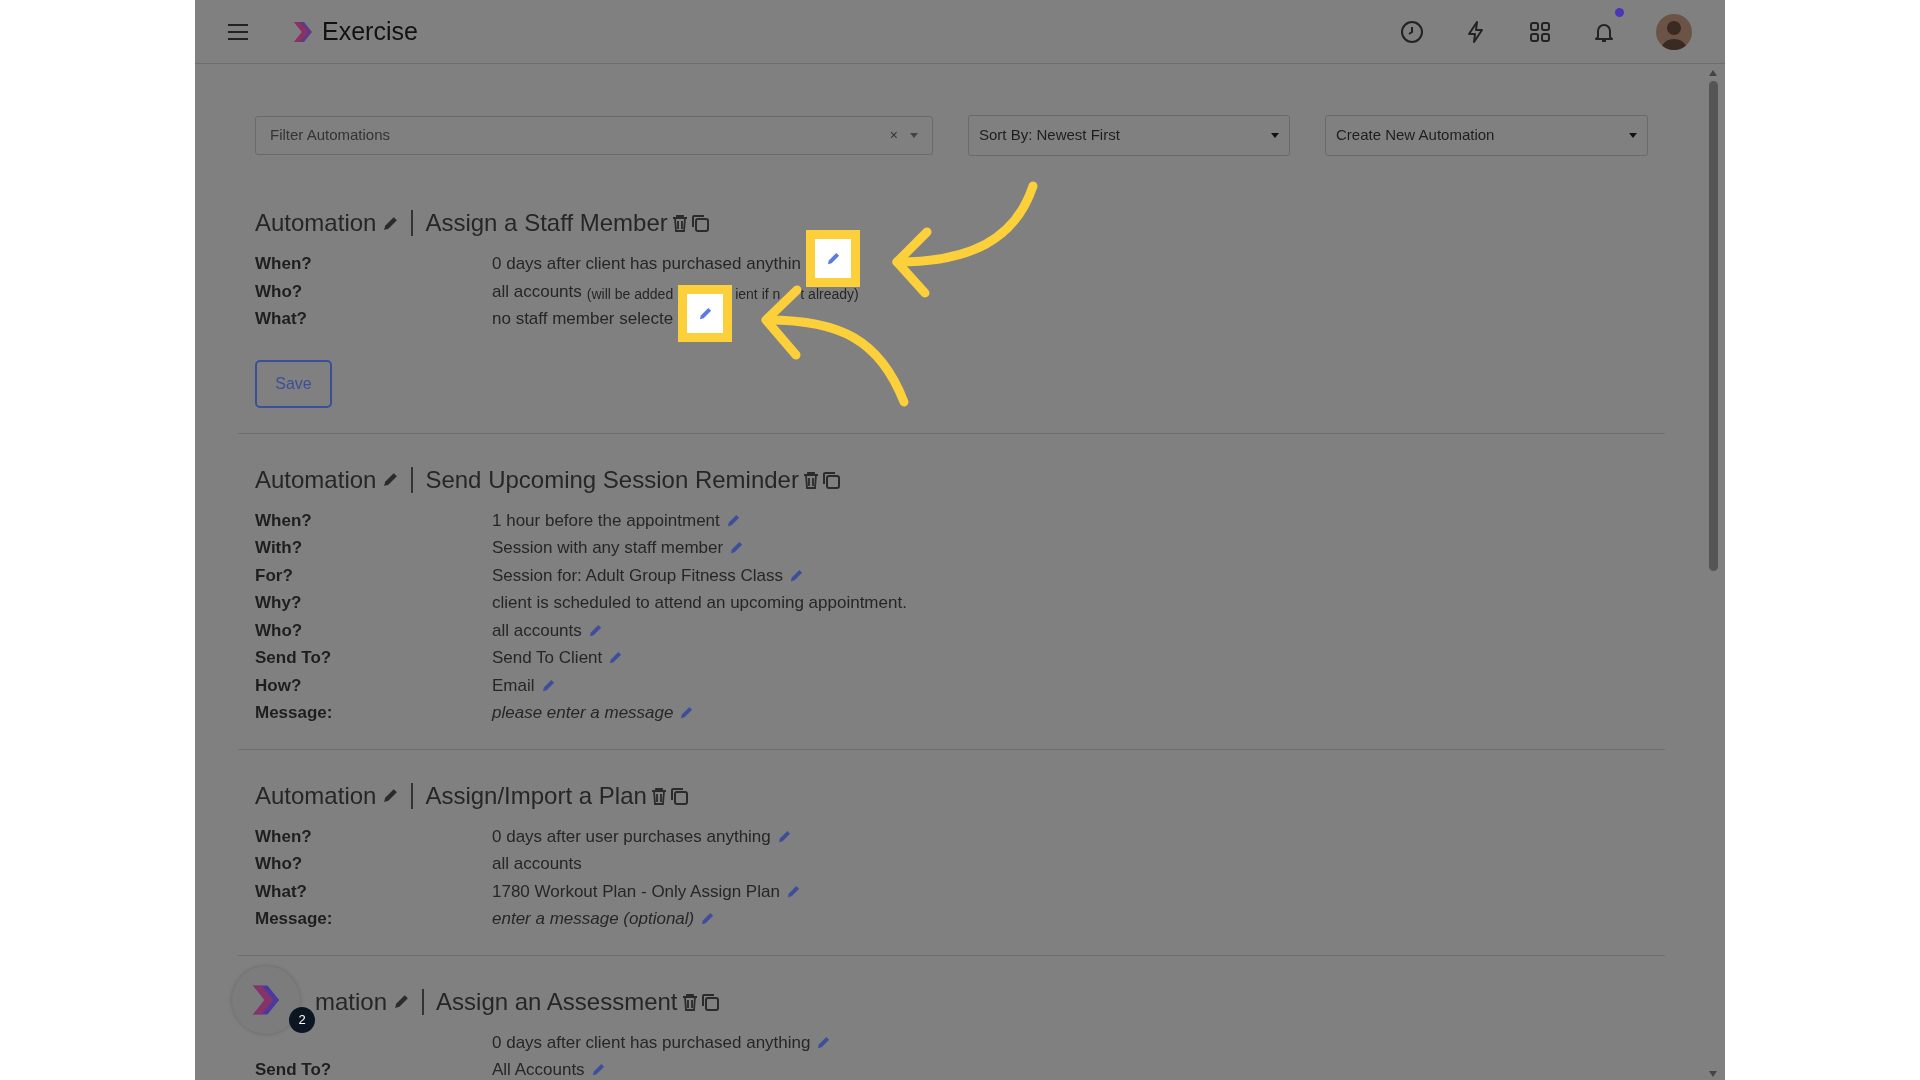 This screenshot has height=1080, width=1920. What do you see at coordinates (536, 795) in the screenshot?
I see `automation-title: Assign/Import a Plan` at bounding box center [536, 795].